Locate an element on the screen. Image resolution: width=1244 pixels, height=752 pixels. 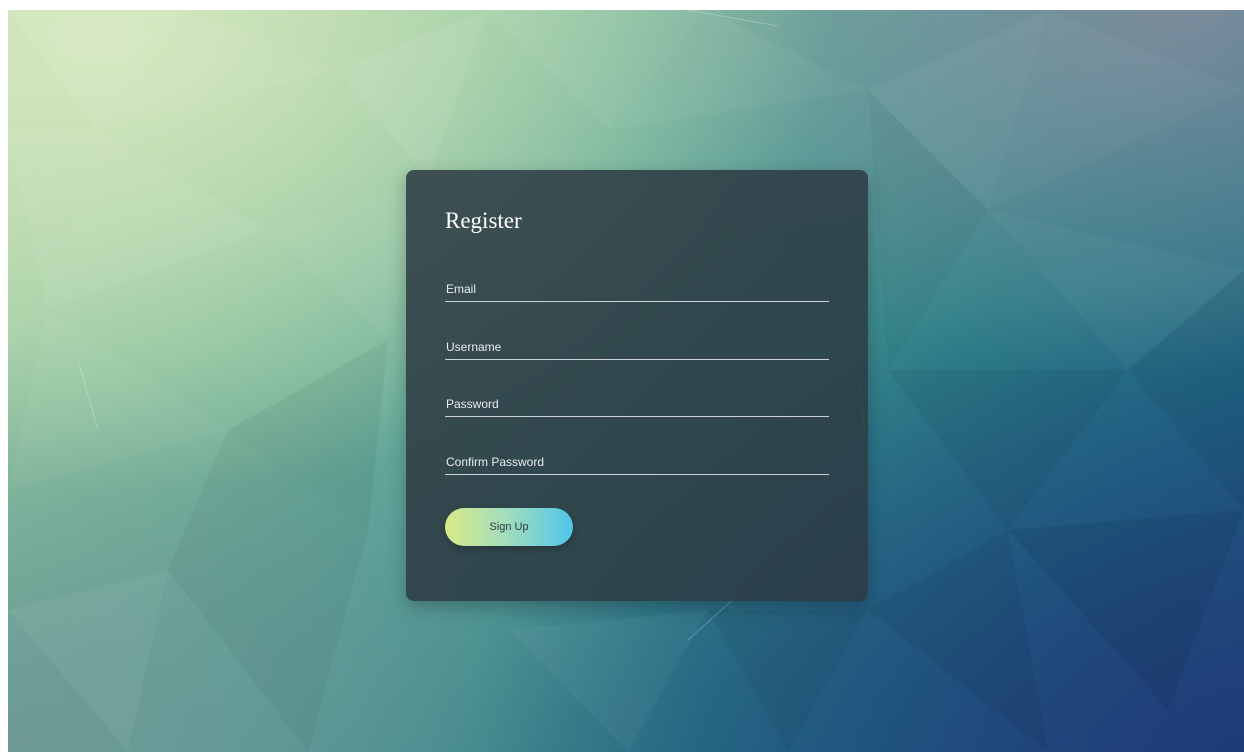
confirm-password-input is located at coordinates (637, 462).